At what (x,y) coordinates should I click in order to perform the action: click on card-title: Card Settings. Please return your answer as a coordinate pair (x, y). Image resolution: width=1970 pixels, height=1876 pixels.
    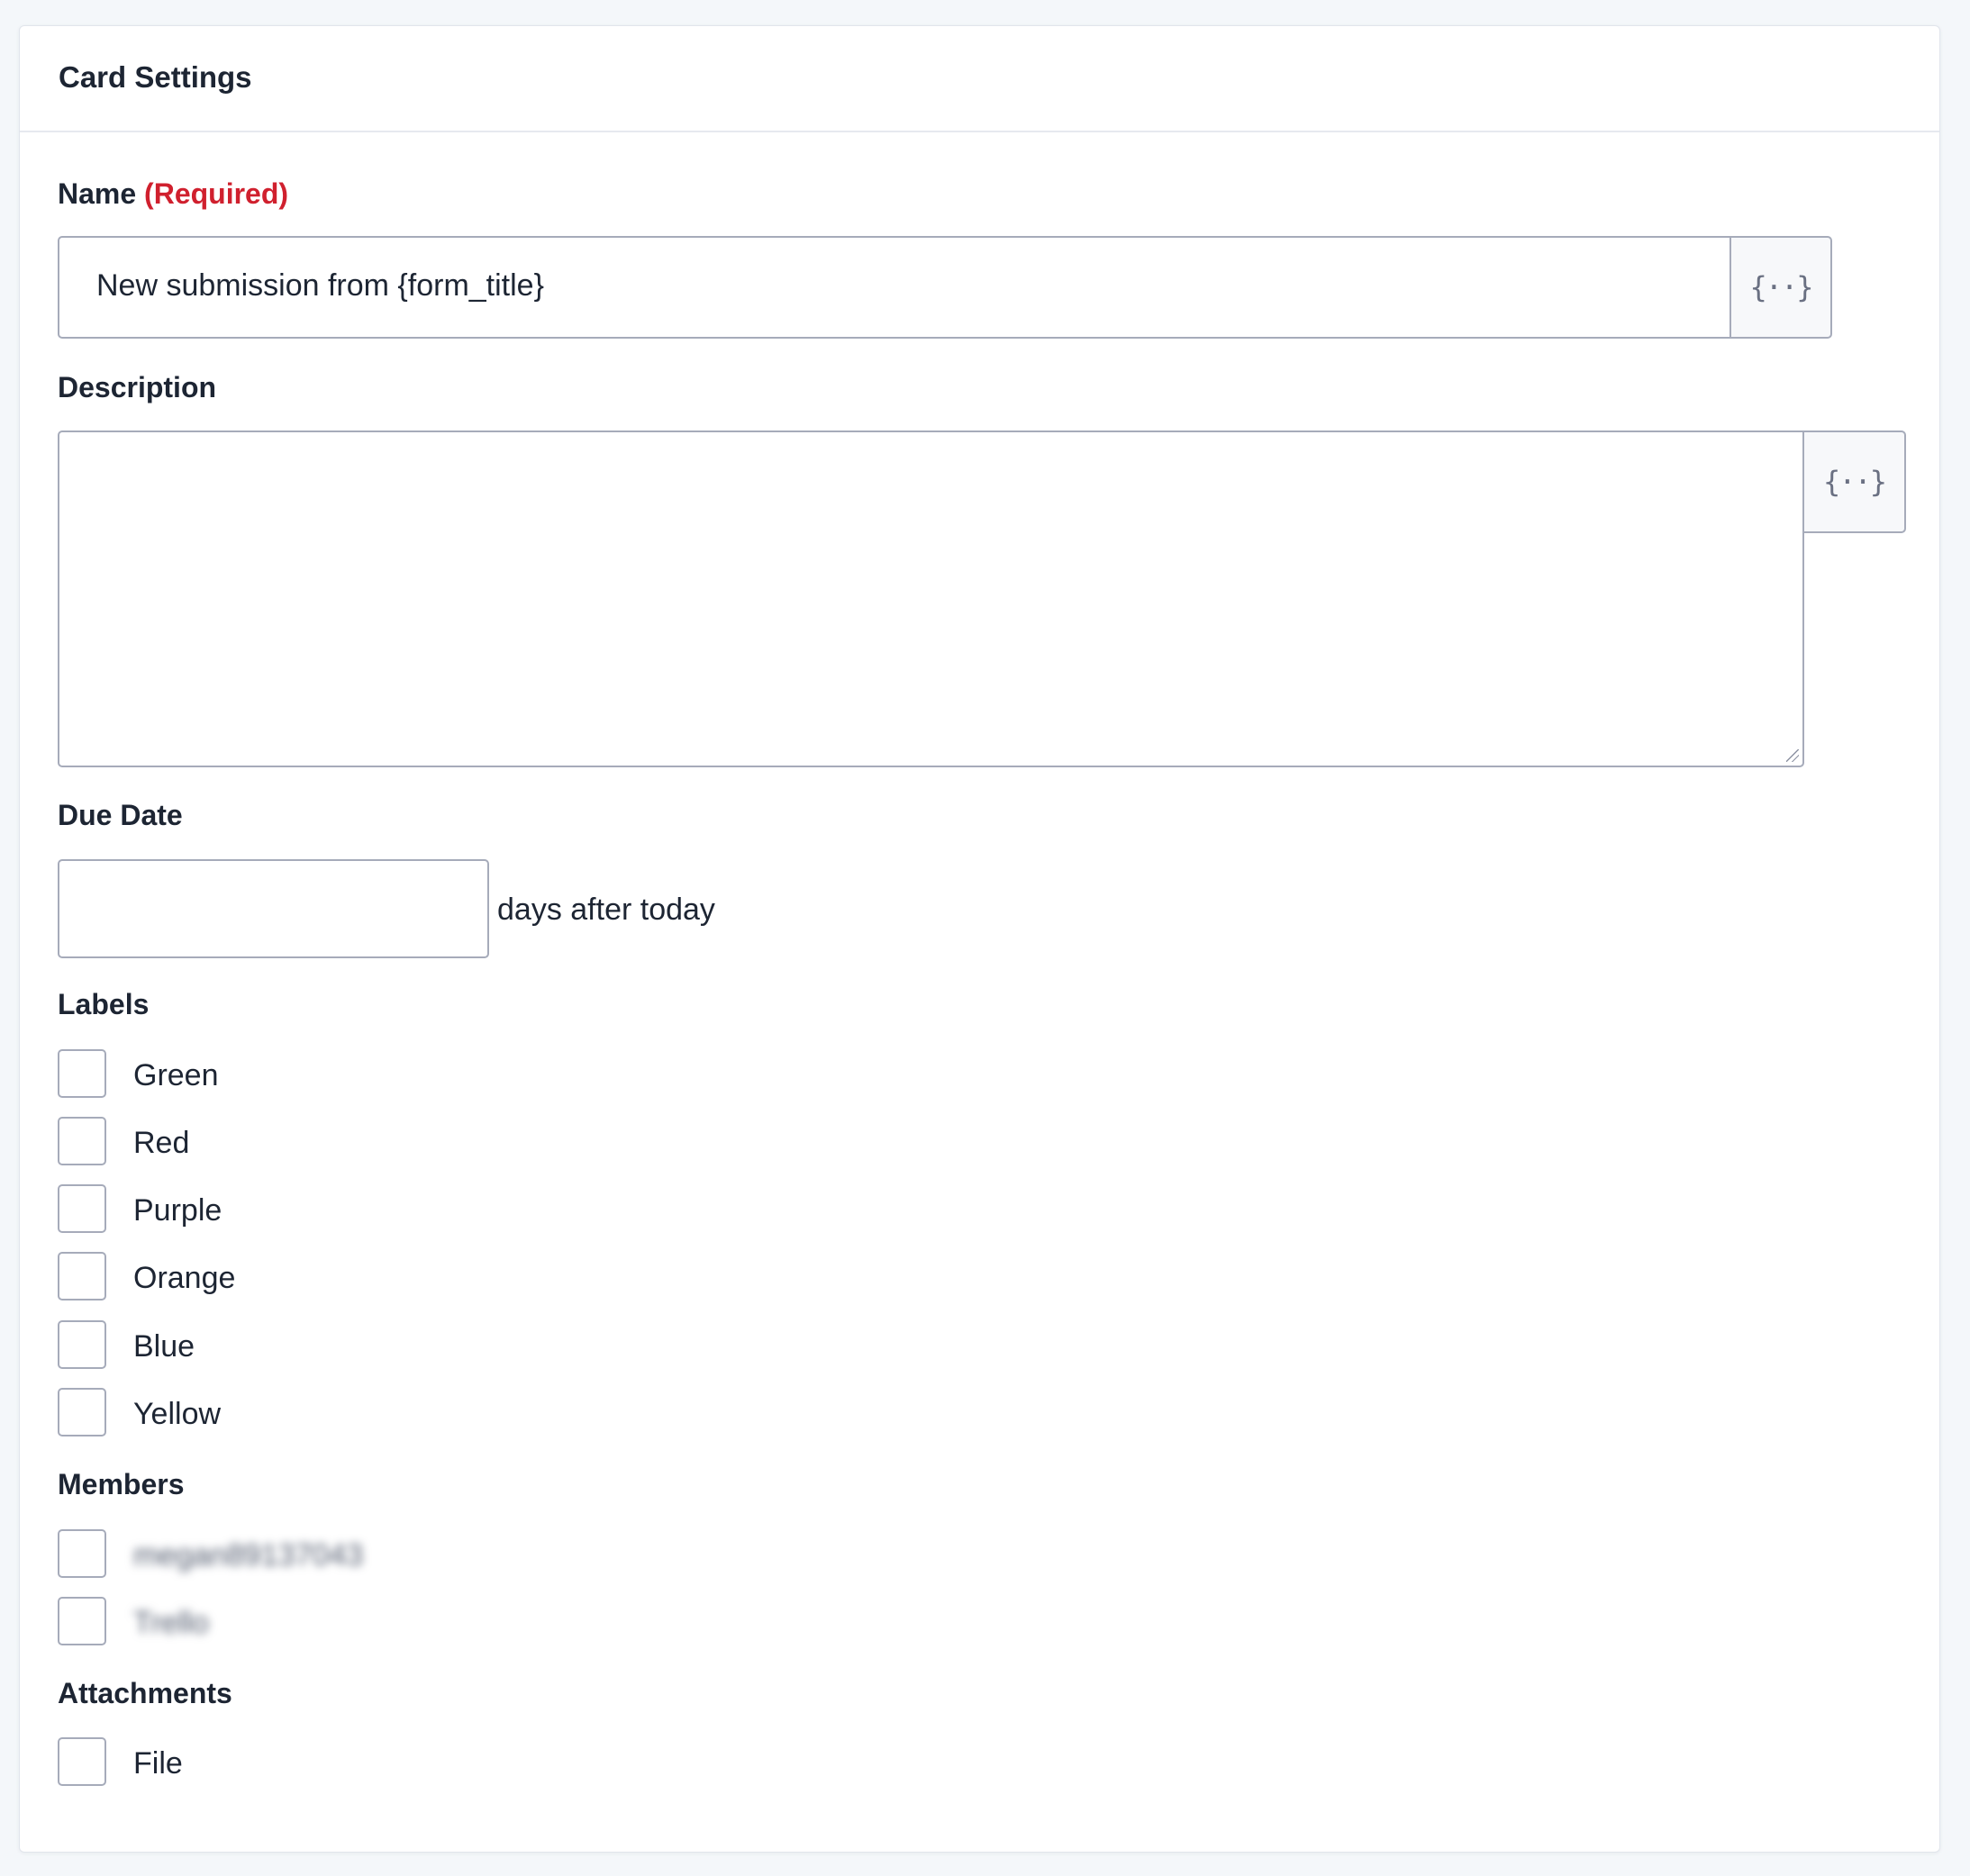
    Looking at the image, I should click on (155, 77).